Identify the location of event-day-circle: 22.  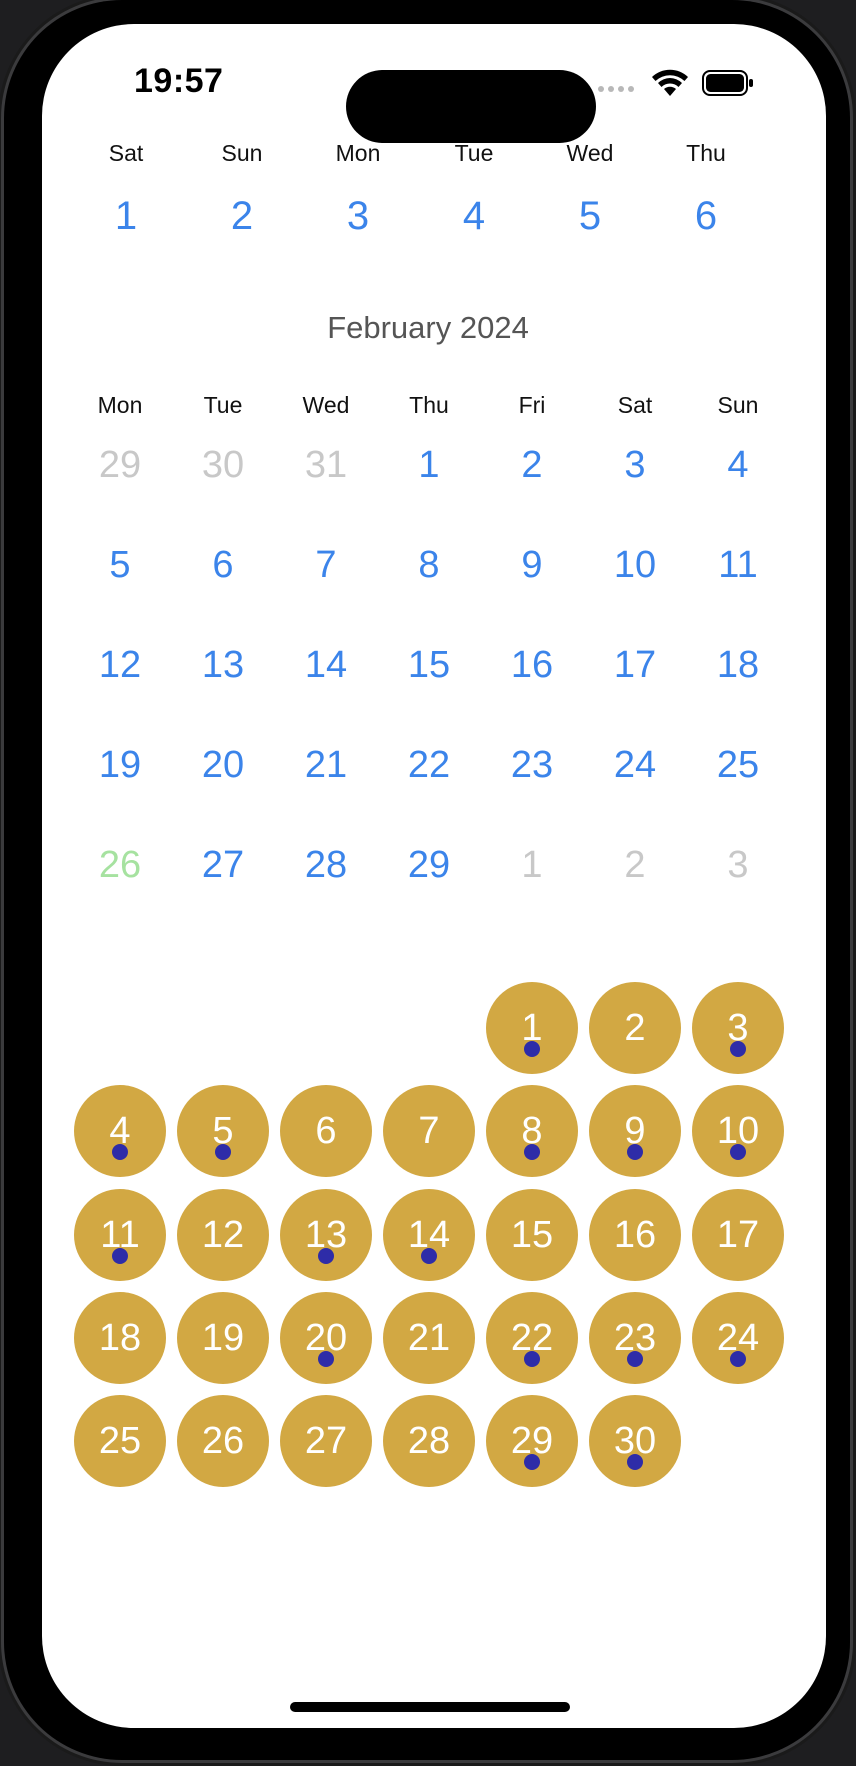
(532, 1338).